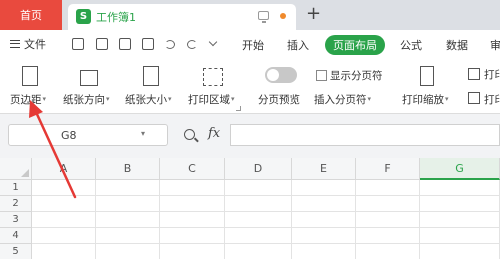 This screenshot has height=259, width=500. I want to click on column-header-c: C, so click(192, 169).